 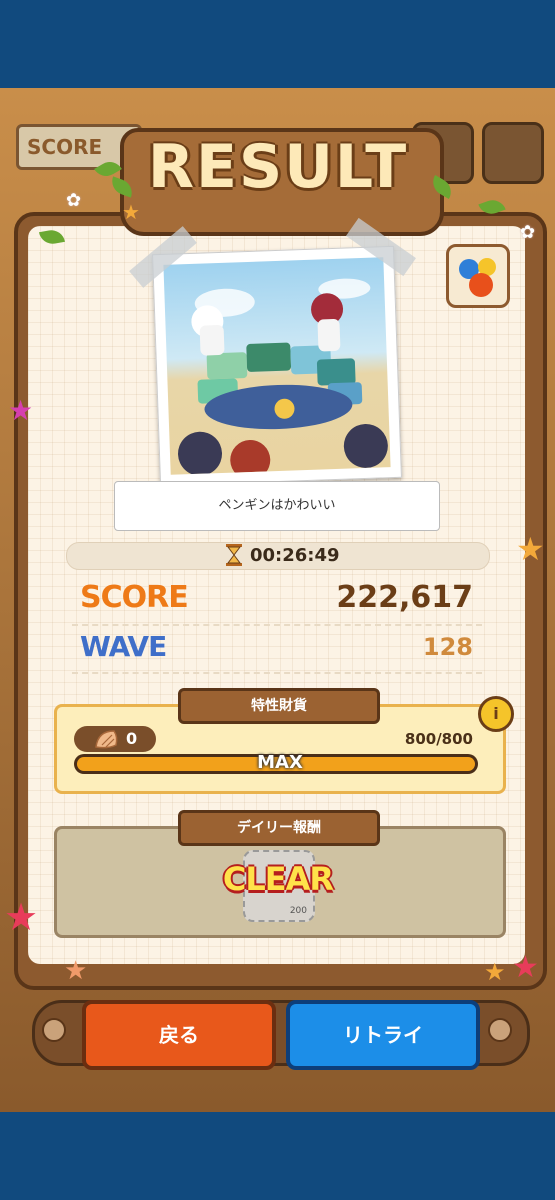 I want to click on daily-reward-header: デイリー報酬, so click(x=279, y=828).